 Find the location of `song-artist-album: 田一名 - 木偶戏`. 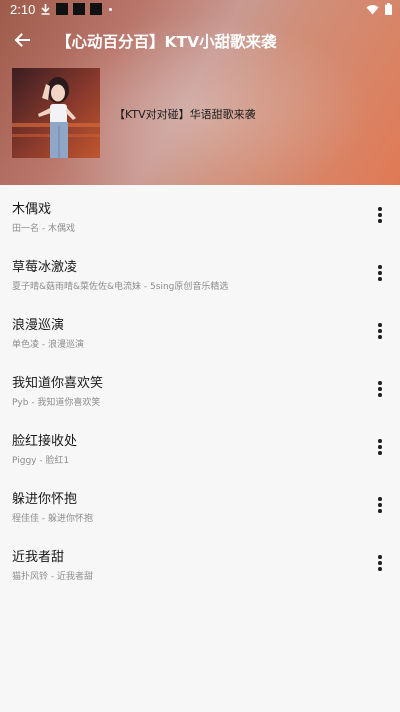

song-artist-album: 田一名 - 木偶戏 is located at coordinates (43, 229).